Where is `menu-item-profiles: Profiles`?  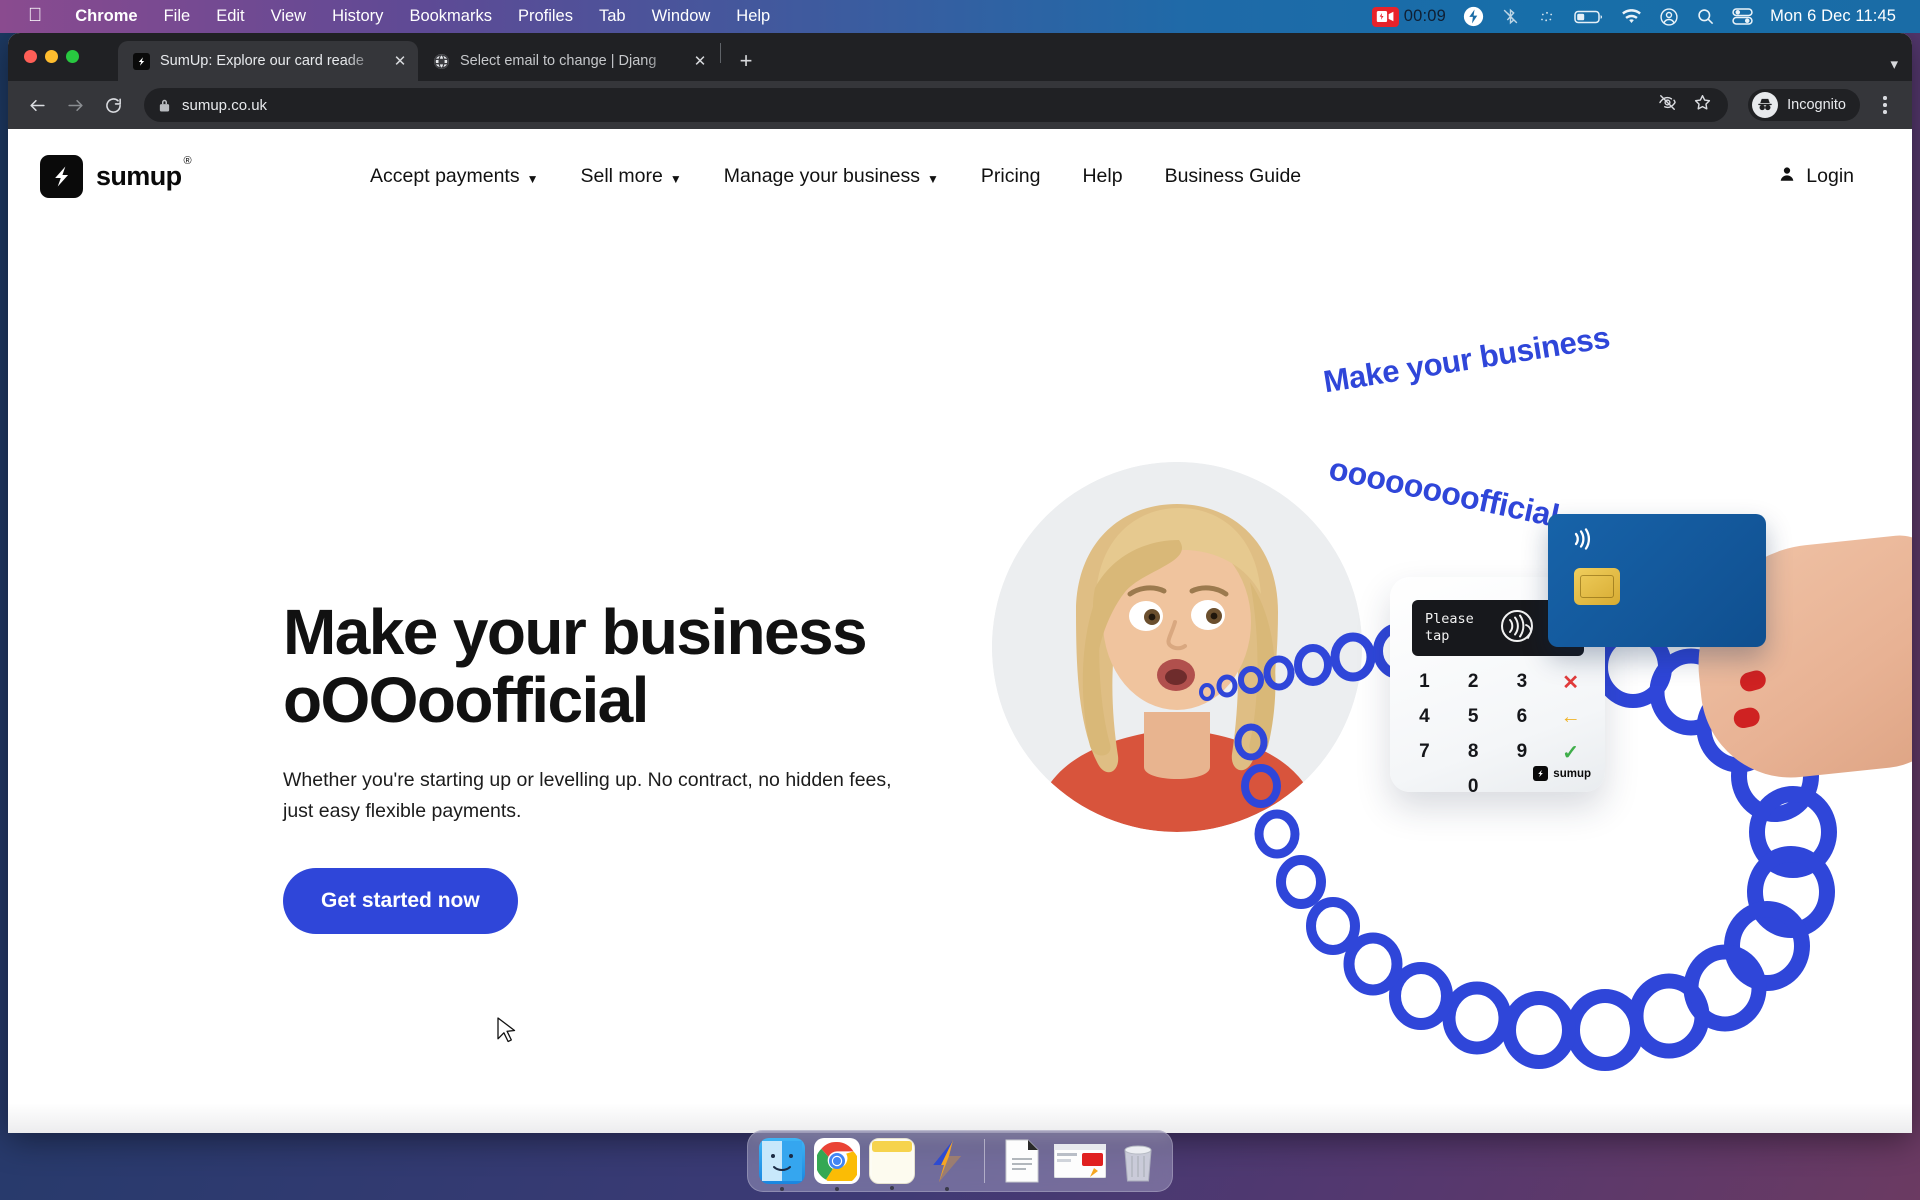
menu-item-profiles: Profiles is located at coordinates (545, 16).